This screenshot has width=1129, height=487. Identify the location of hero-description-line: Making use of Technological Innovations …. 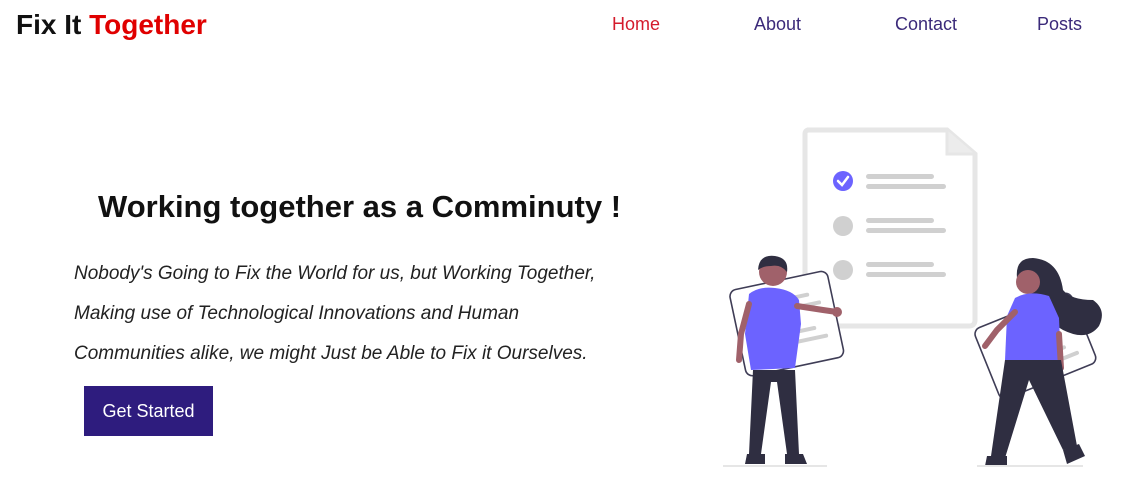
(297, 313).